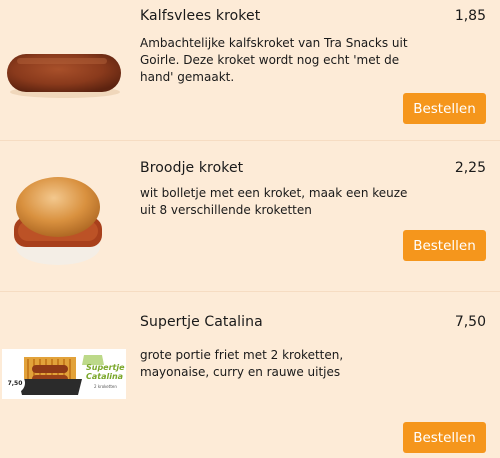  Describe the element at coordinates (192, 168) in the screenshot. I see `product-title: Broodje kroket` at that location.